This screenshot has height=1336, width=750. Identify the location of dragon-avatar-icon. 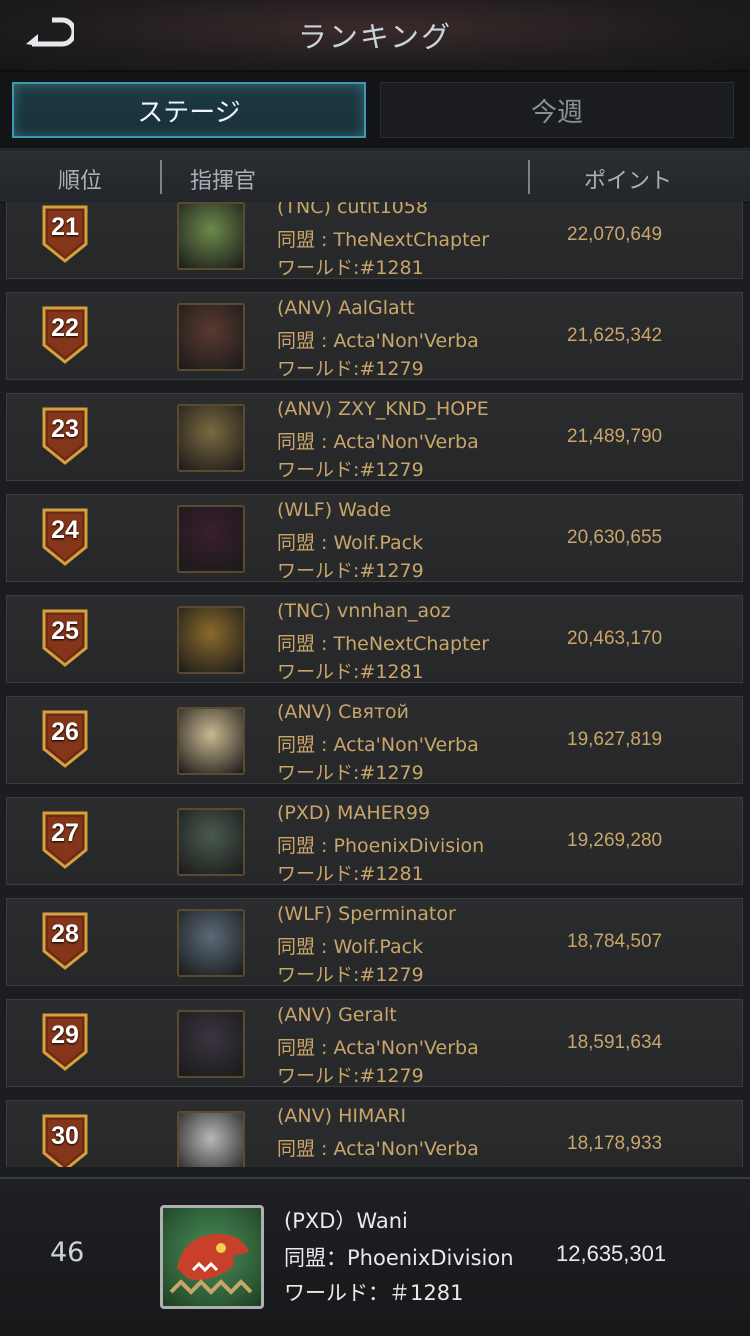
(211, 1264).